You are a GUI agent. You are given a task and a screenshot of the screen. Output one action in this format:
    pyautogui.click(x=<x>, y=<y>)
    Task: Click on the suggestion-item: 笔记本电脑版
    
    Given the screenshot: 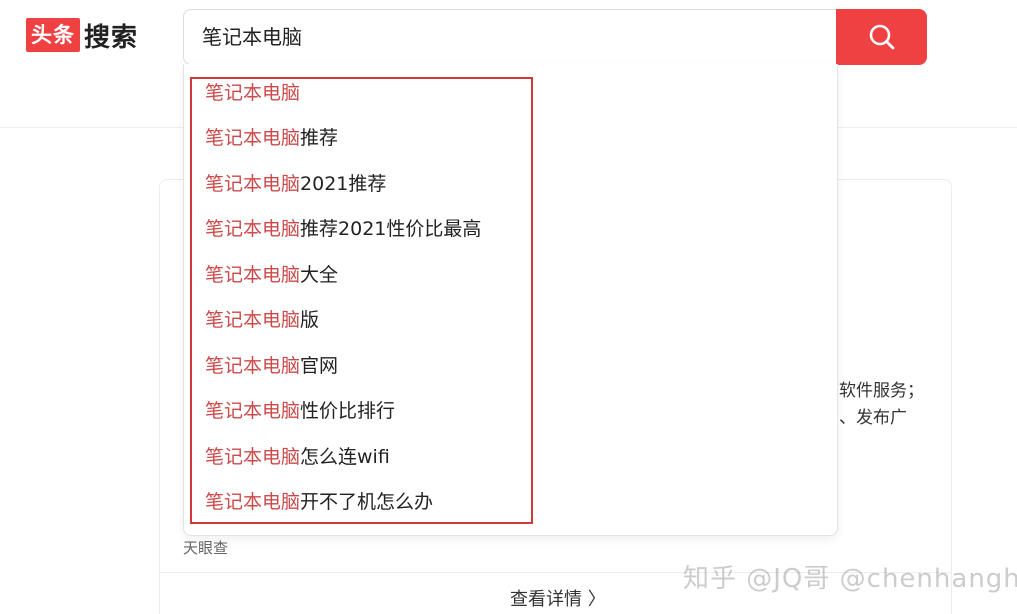 What is the action you would take?
    pyautogui.click(x=262, y=320)
    